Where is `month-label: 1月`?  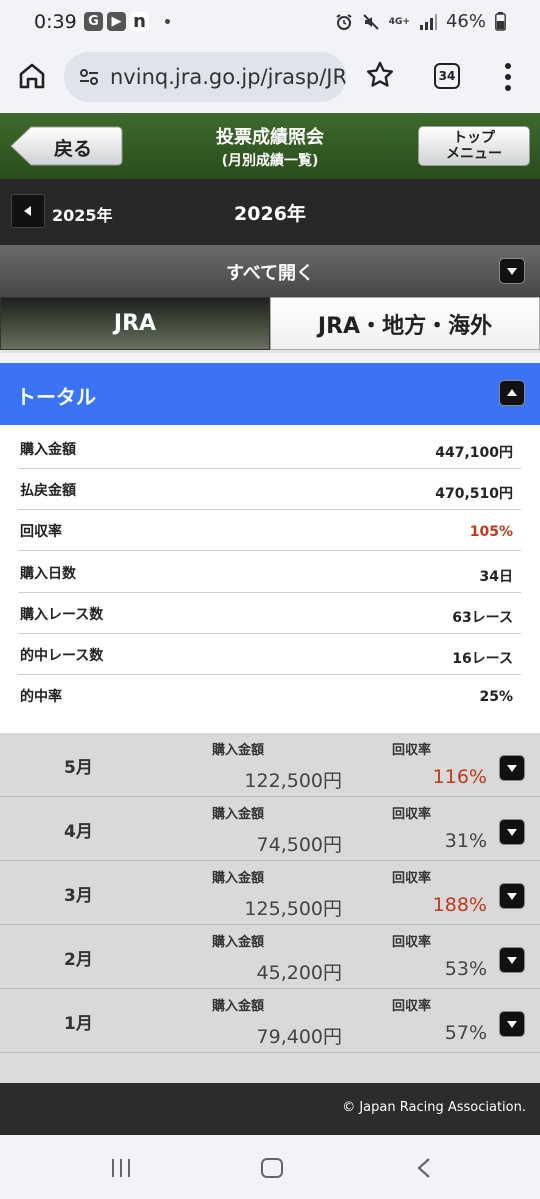
month-label: 1月 is located at coordinates (78, 1024).